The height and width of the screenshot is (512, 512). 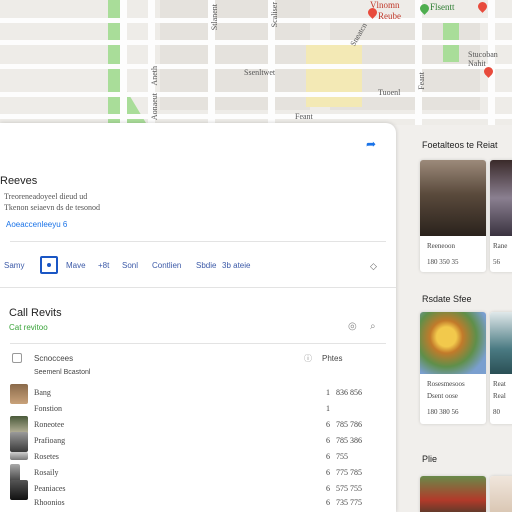 I want to click on place-label: Stucoban Nahit, so click(x=483, y=59).